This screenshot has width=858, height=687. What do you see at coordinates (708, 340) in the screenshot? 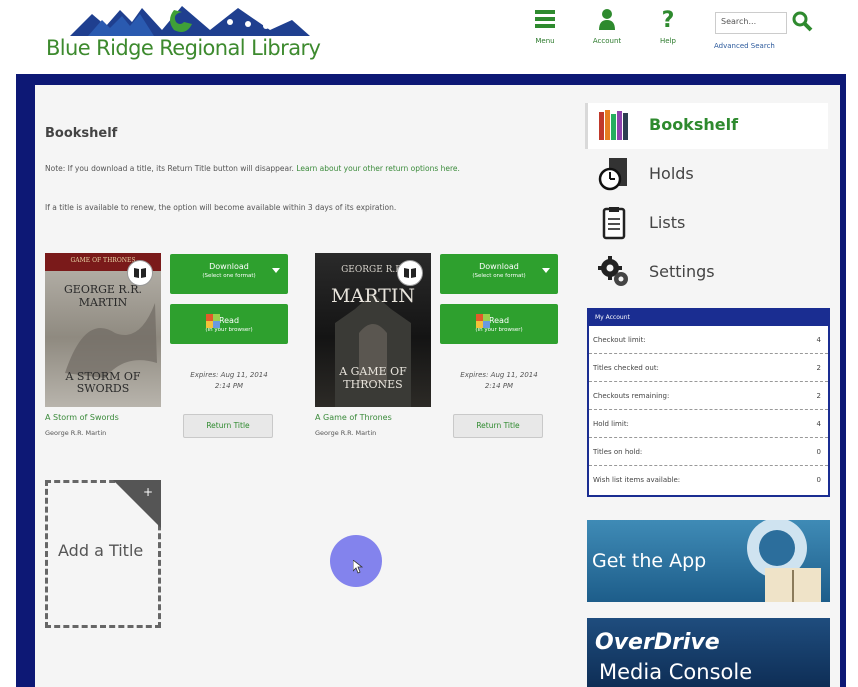
I see `account-row: Checkout limit: 4` at bounding box center [708, 340].